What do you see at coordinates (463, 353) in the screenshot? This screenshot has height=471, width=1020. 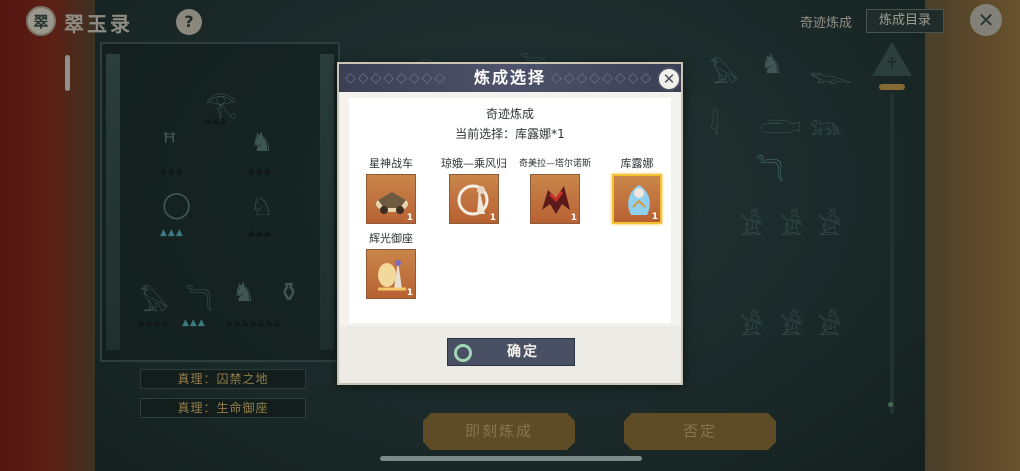 I see `confirm-ring-icon` at bounding box center [463, 353].